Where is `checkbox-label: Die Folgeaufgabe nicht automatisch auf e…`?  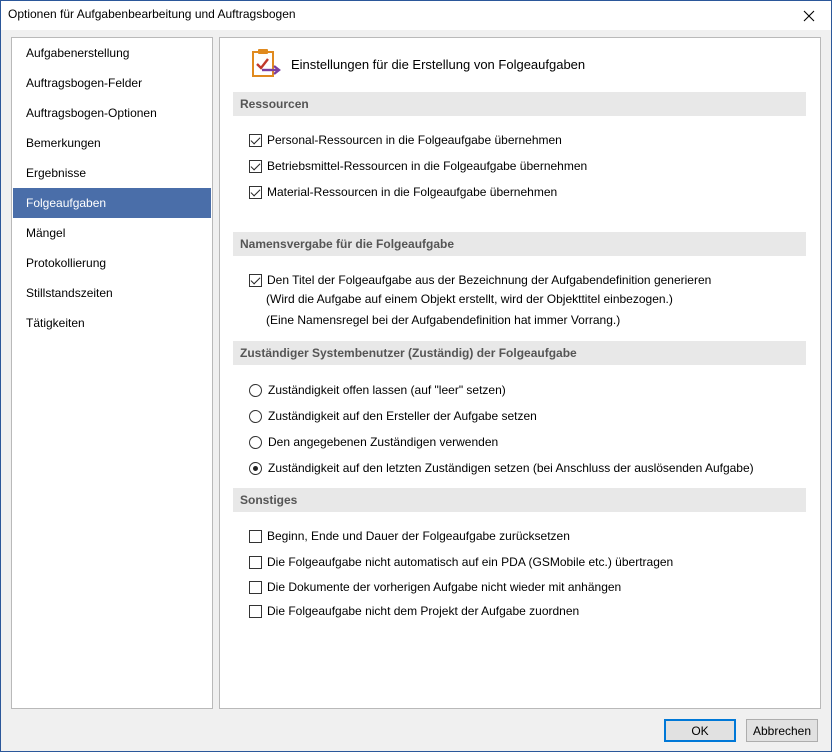 checkbox-label: Die Folgeaufgabe nicht automatisch auf e… is located at coordinates (470, 562).